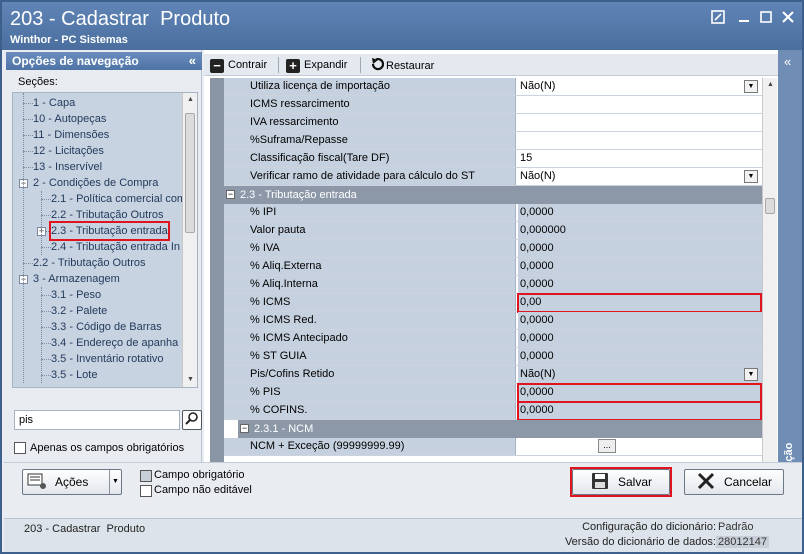 This screenshot has height=554, width=804. Describe the element at coordinates (106, 327) in the screenshot. I see `tree-item: 3.3 - Código de Barras` at that location.